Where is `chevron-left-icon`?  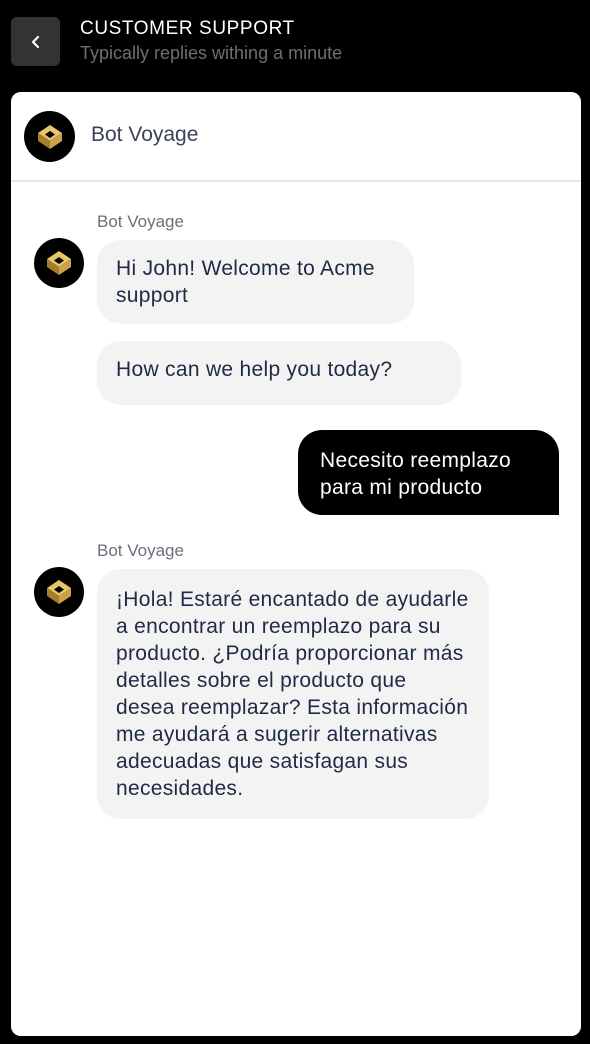
chevron-left-icon is located at coordinates (35, 41).